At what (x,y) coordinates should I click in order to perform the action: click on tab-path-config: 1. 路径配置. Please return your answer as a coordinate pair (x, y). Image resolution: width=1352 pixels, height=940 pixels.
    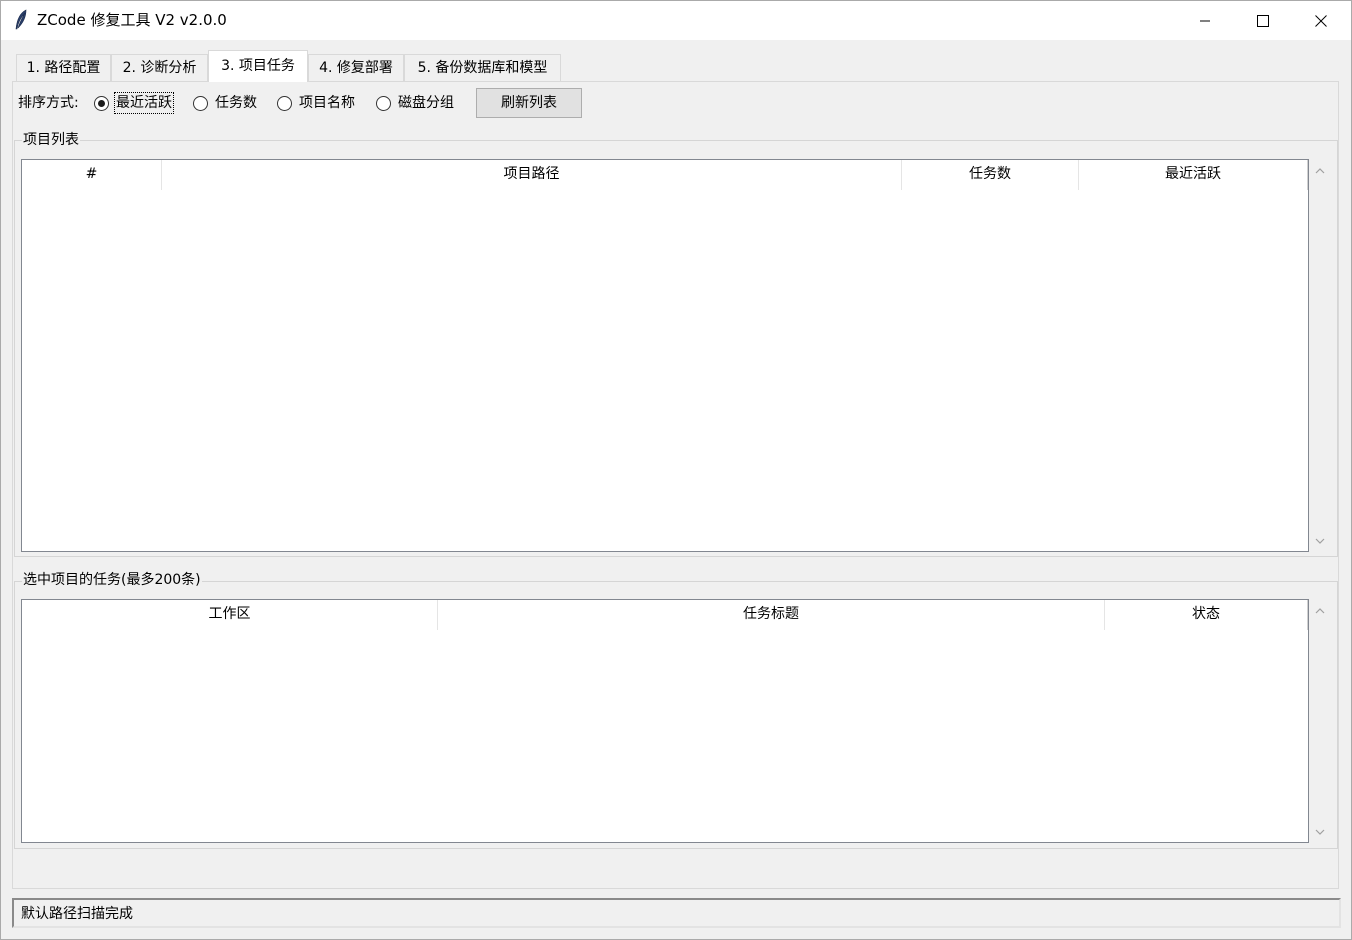
    Looking at the image, I should click on (63, 67).